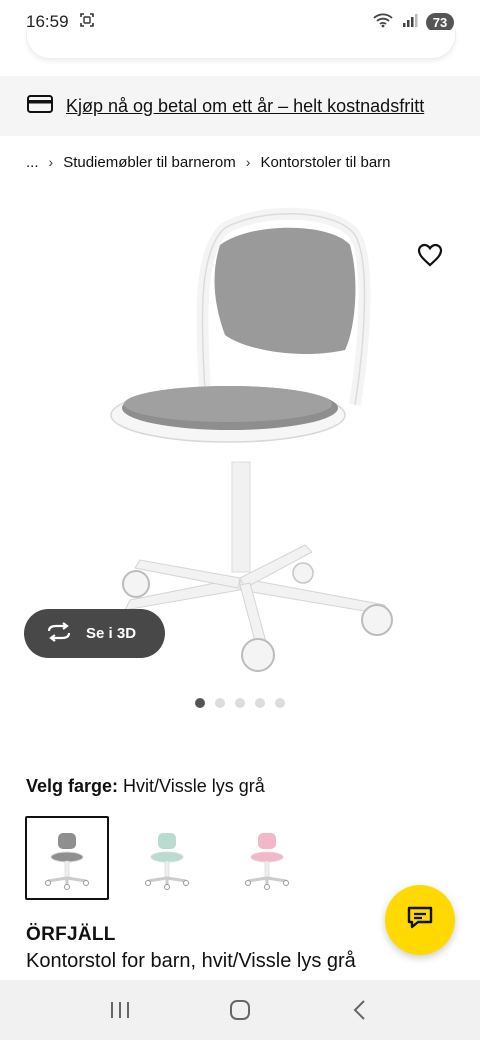  Describe the element at coordinates (191, 961) in the screenshot. I see `product-description: Kontorstol for barn, hvit/Vissle lys grå` at that location.